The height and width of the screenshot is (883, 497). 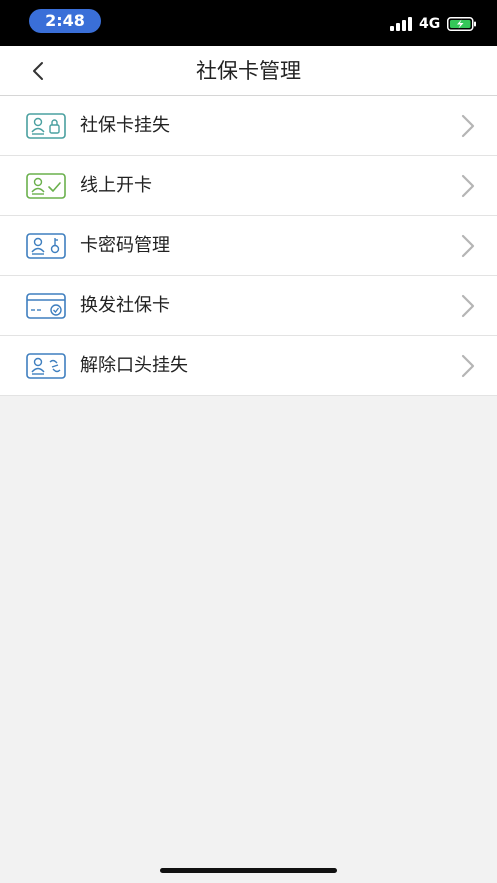 What do you see at coordinates (46, 366) in the screenshot?
I see `card-unlink-icon` at bounding box center [46, 366].